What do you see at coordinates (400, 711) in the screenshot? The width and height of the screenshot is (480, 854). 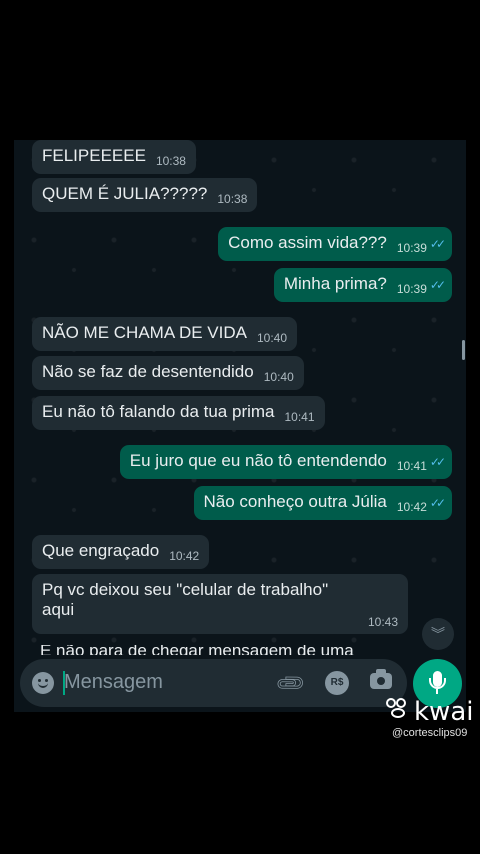 I see `kwai-logo-icon` at bounding box center [400, 711].